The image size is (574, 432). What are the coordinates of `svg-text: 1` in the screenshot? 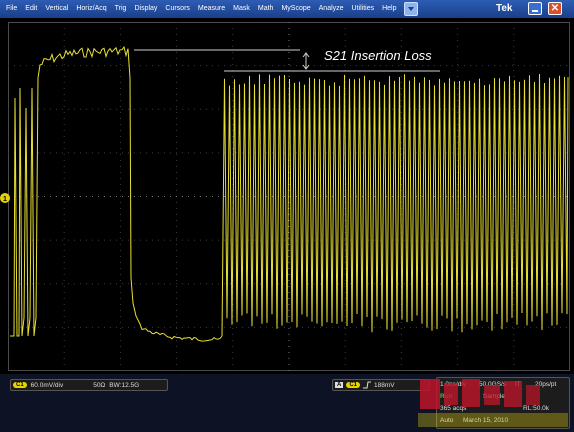 It's located at (5, 199).